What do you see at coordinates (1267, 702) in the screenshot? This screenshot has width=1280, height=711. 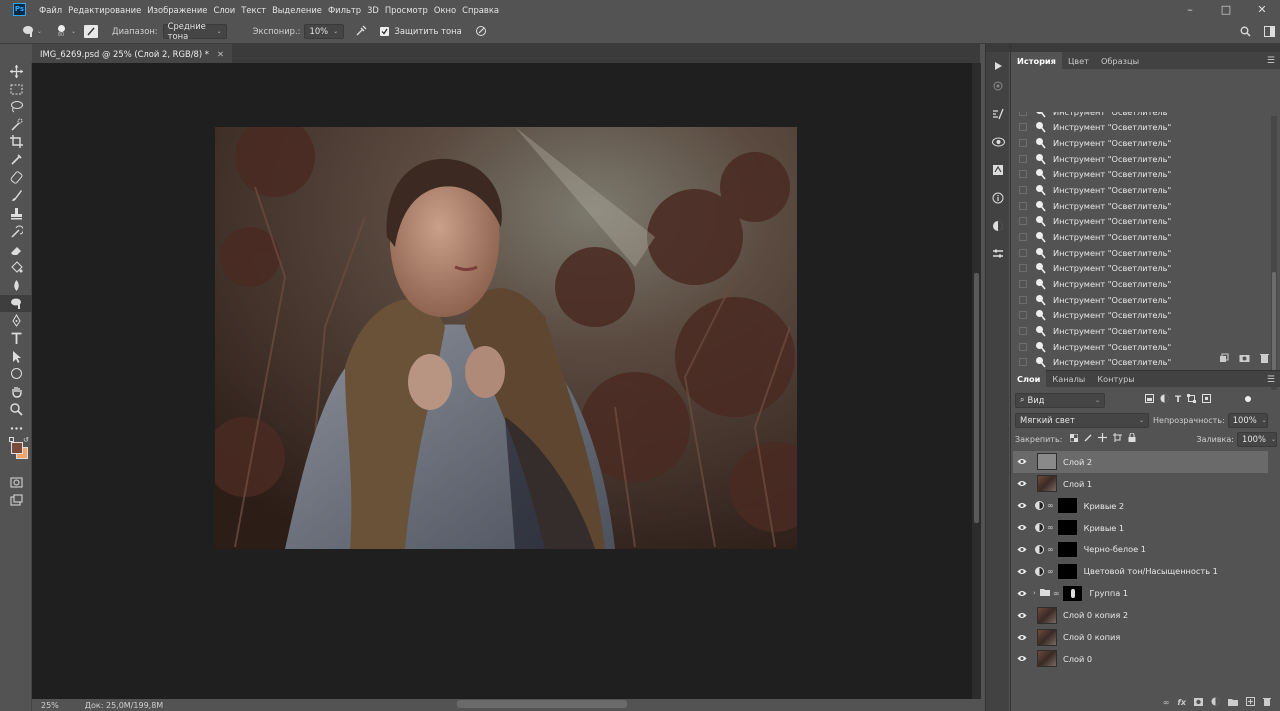 I see `trash-icon` at bounding box center [1267, 702].